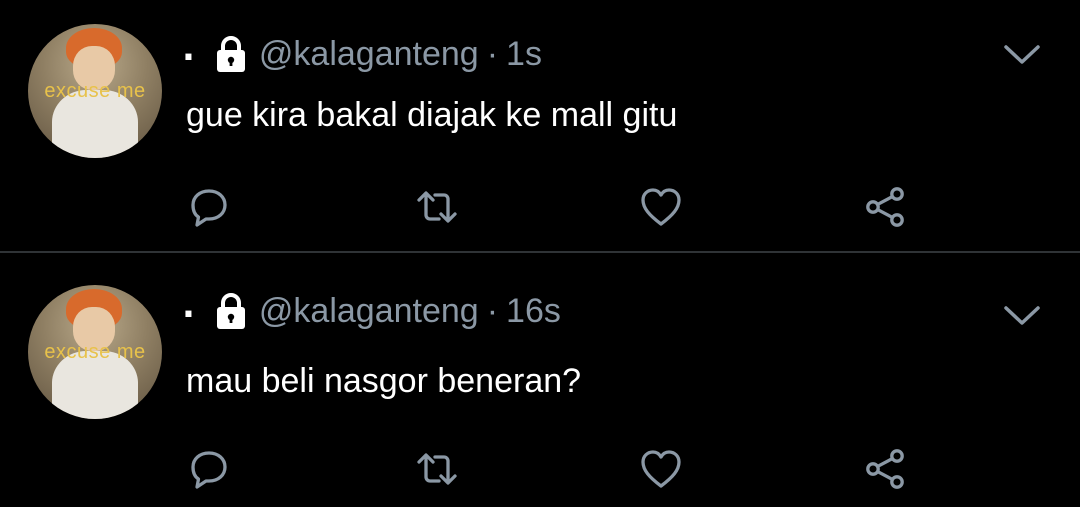 Image resolution: width=1080 pixels, height=507 pixels. I want to click on tweet-header: . @kalaganteng · 1s, so click(362, 54).